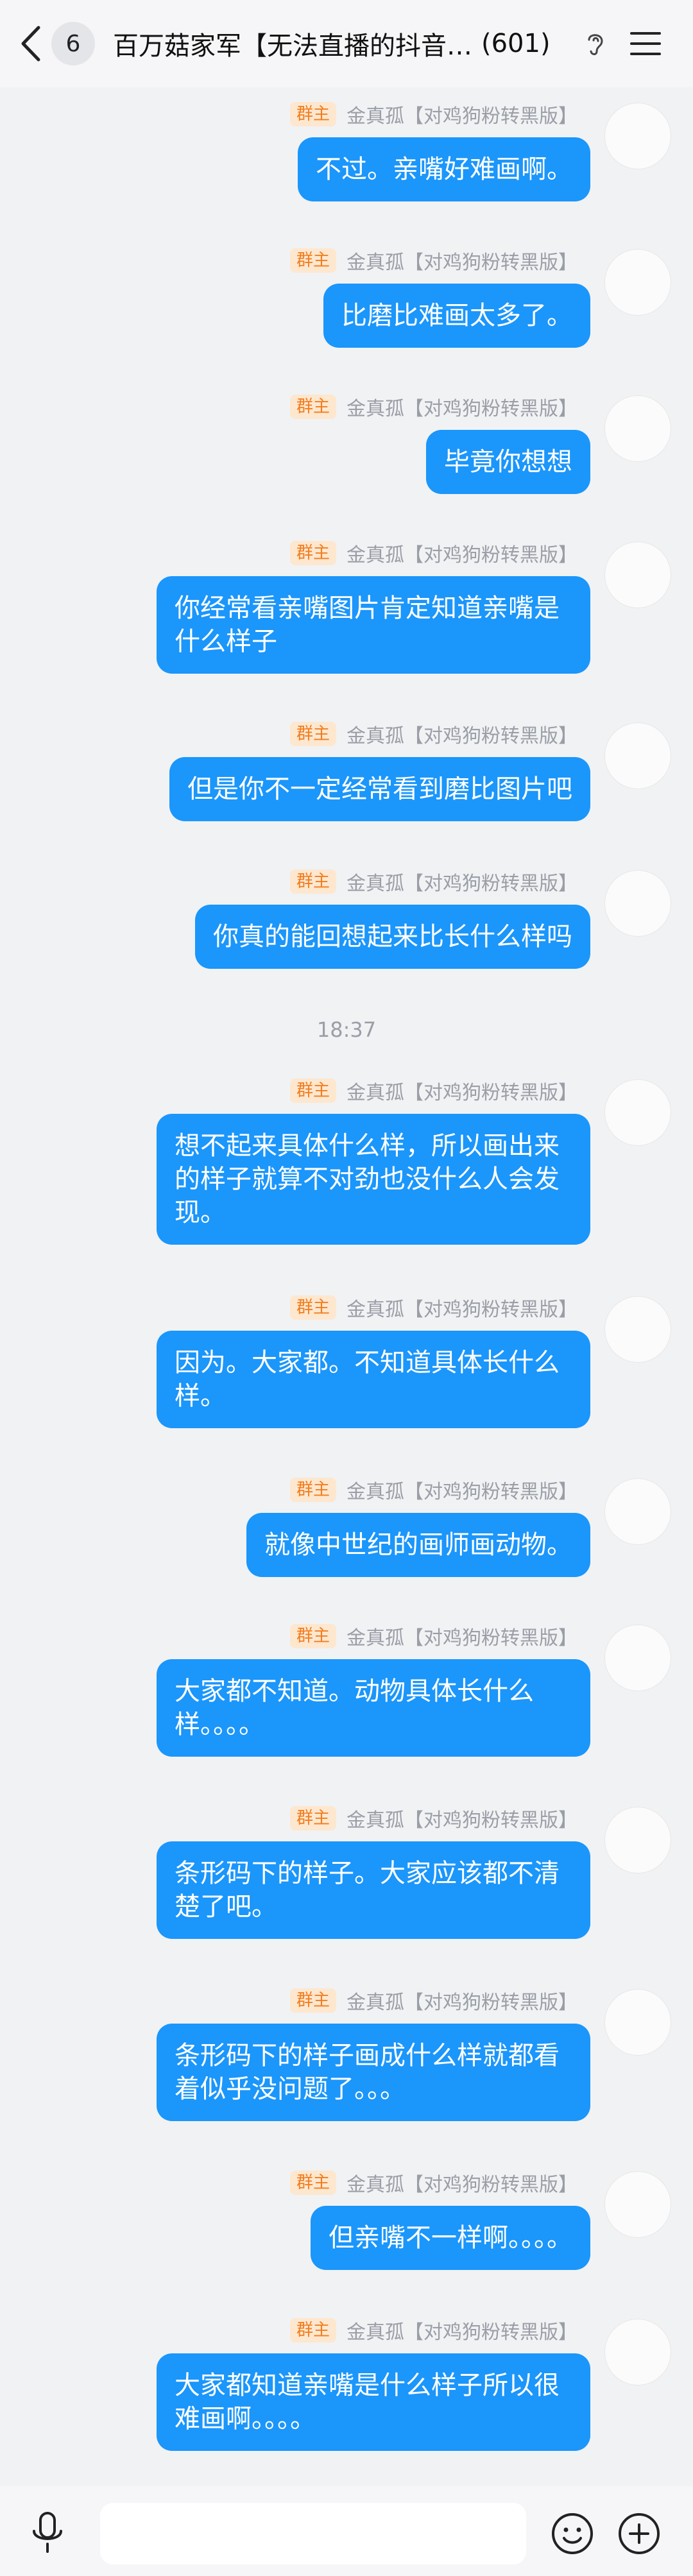  I want to click on unread-count-badge: 6, so click(73, 43).